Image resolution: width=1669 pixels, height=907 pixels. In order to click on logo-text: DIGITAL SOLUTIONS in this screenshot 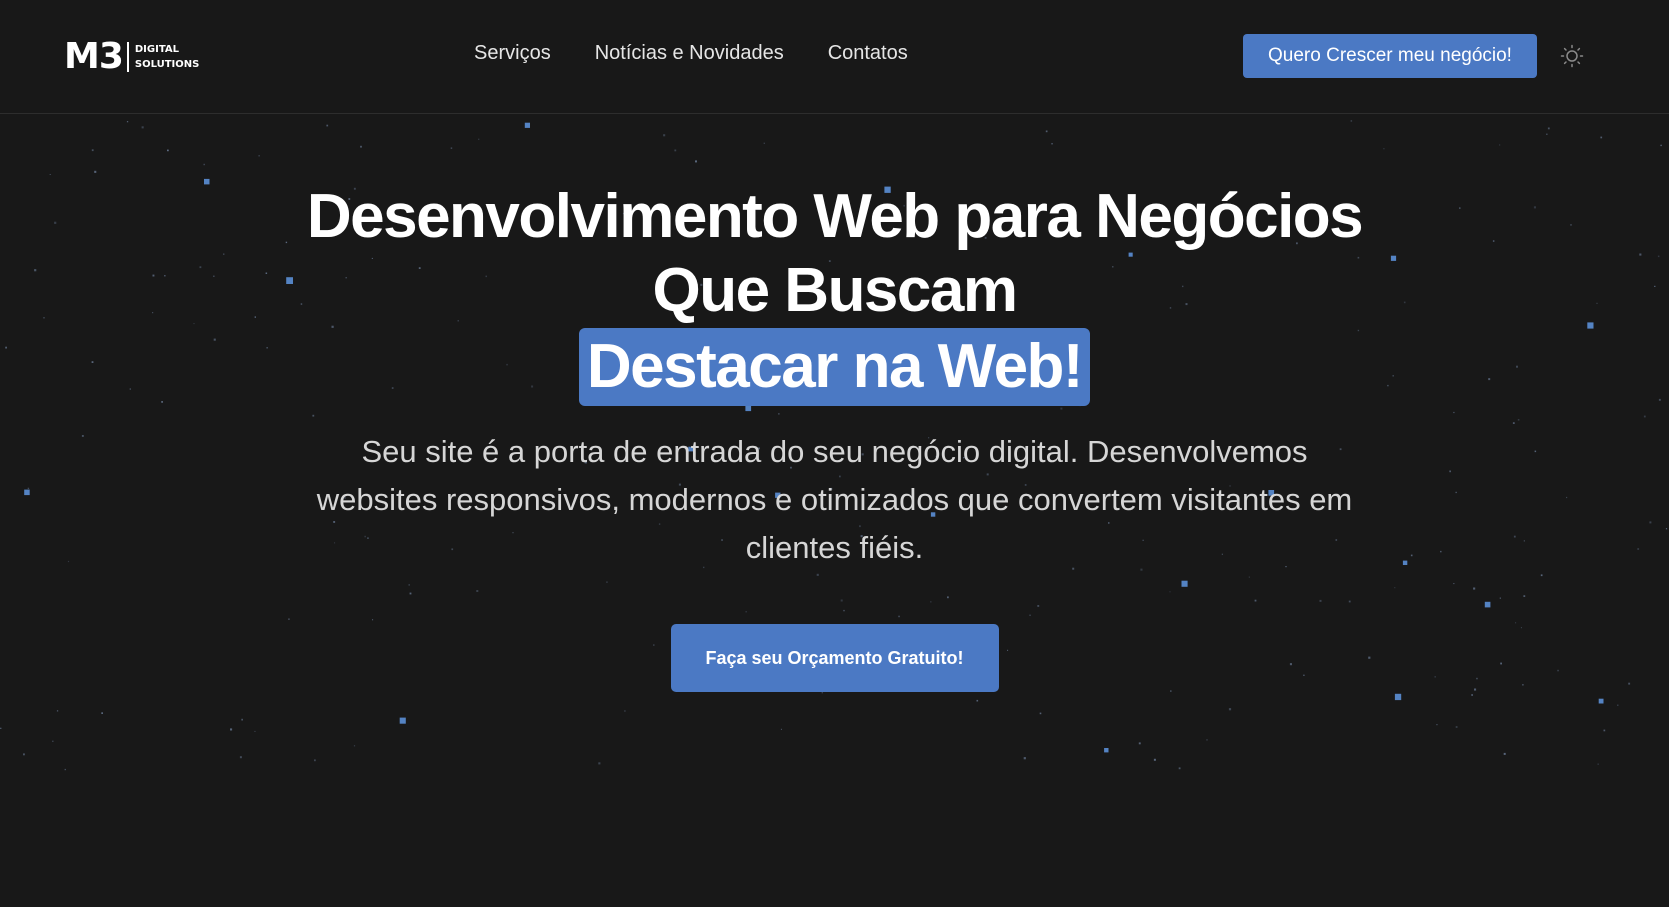, I will do `click(167, 57)`.